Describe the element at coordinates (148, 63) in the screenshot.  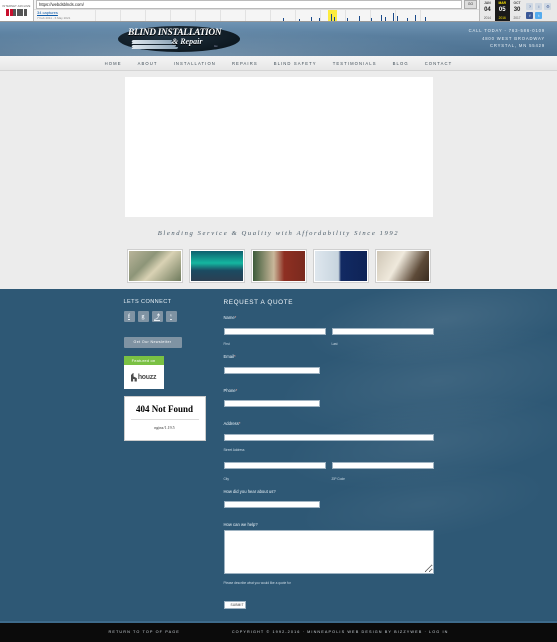
I see `nav-item-about: ABOUT` at that location.